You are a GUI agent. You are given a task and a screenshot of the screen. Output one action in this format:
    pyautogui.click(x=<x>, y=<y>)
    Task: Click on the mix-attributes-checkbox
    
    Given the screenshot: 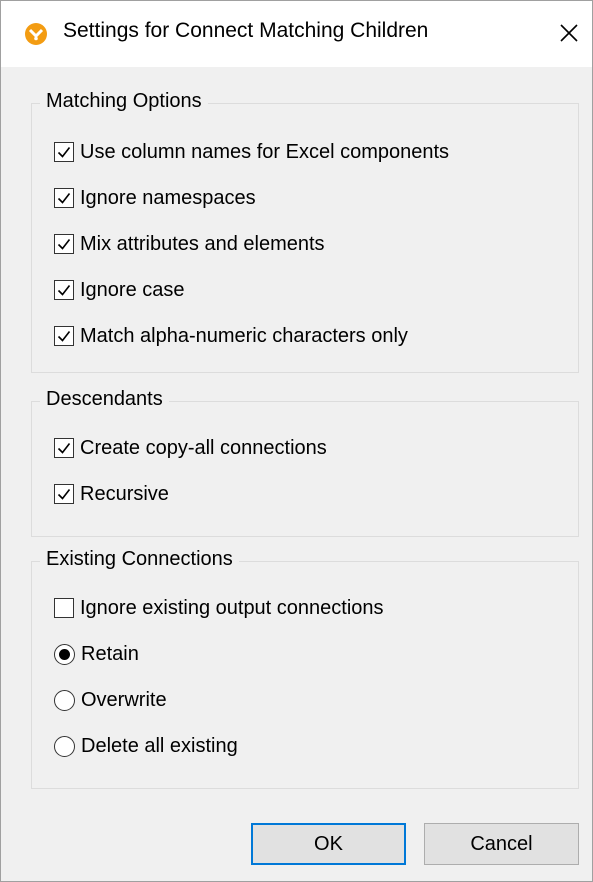 What is the action you would take?
    pyautogui.click(x=64, y=244)
    